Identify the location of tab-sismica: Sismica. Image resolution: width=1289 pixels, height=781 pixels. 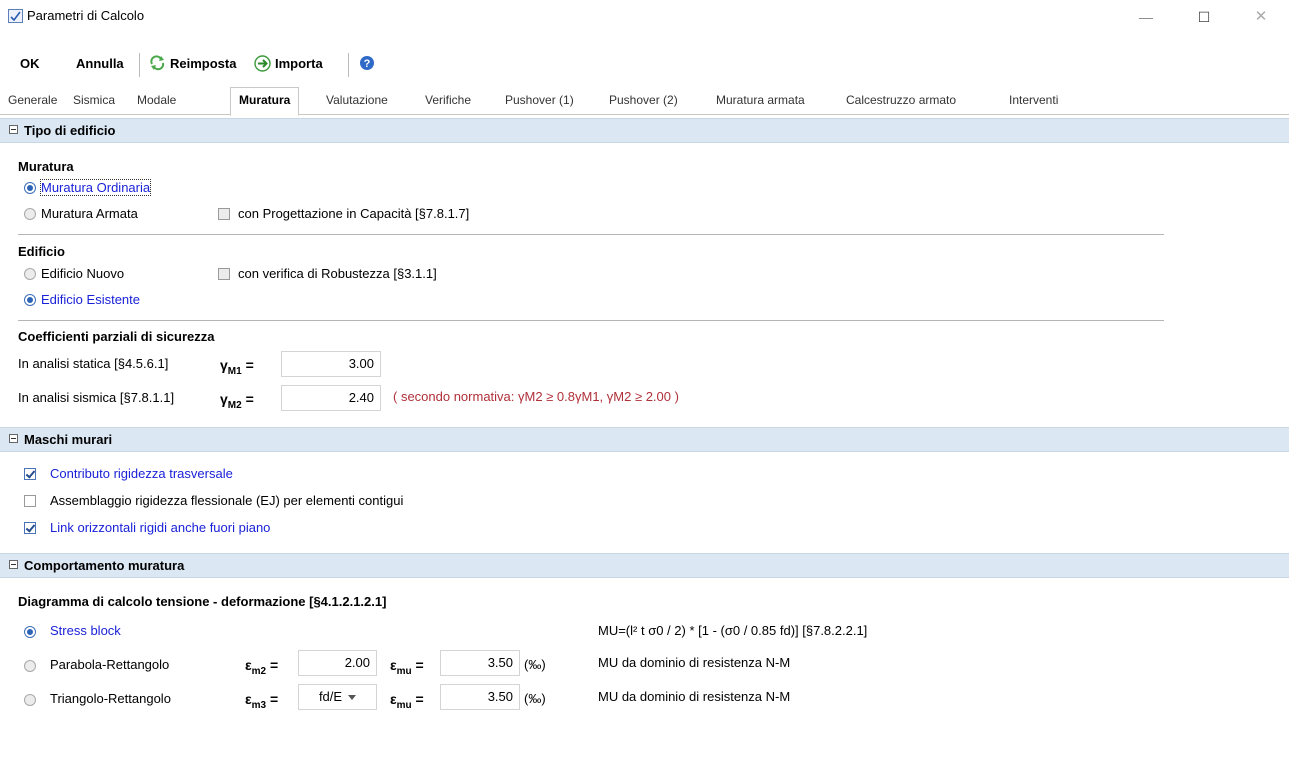
(94, 100).